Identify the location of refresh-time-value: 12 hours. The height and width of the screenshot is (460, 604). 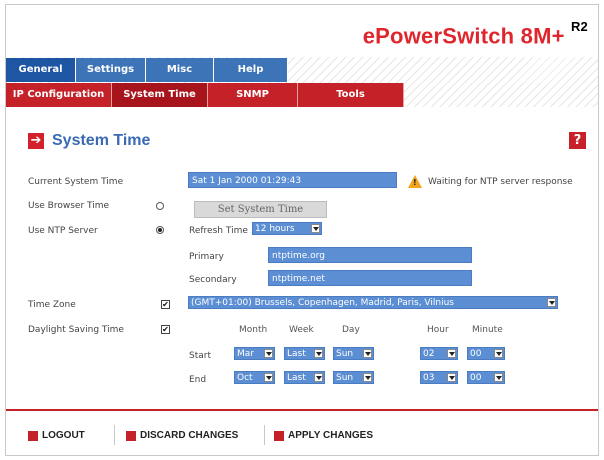
(275, 229).